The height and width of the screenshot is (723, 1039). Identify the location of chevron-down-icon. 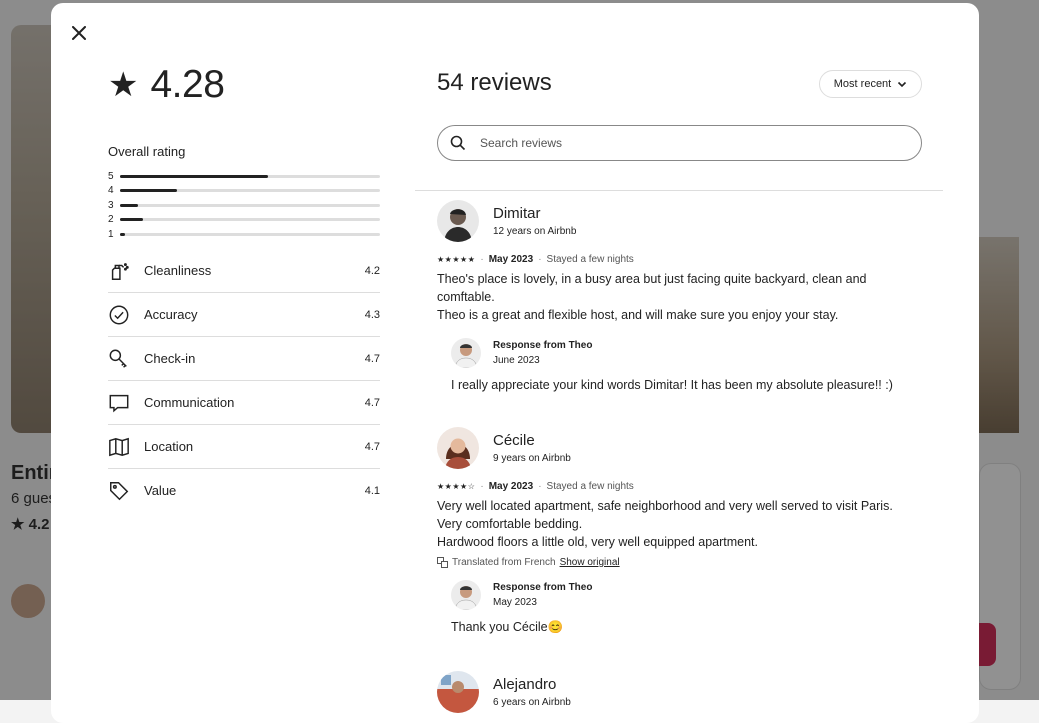
(902, 84).